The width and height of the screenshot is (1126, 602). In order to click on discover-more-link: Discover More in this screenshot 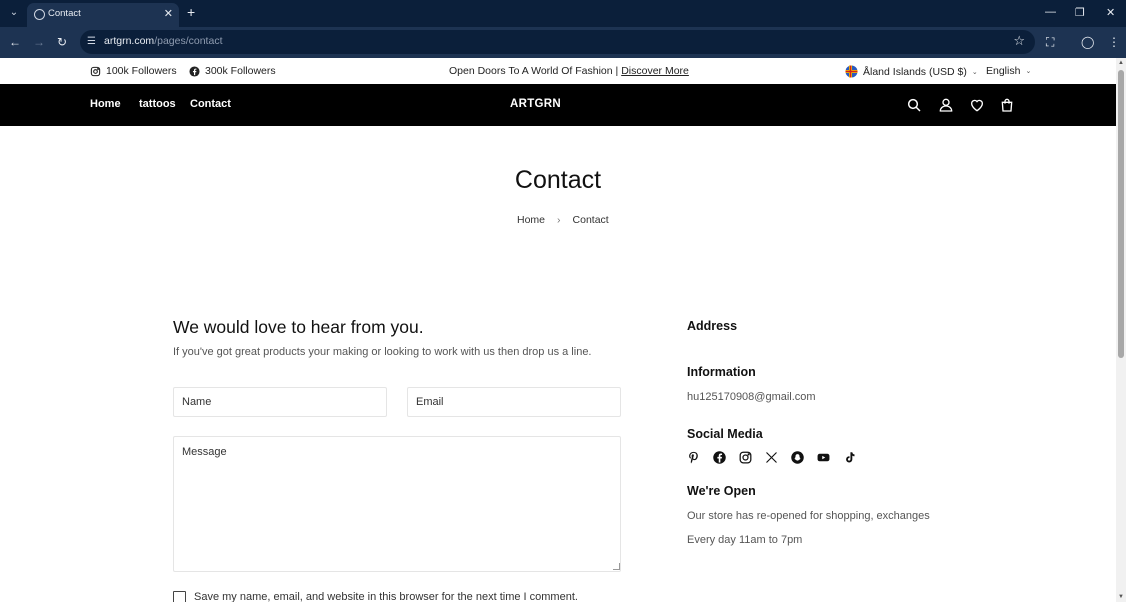, I will do `click(655, 71)`.